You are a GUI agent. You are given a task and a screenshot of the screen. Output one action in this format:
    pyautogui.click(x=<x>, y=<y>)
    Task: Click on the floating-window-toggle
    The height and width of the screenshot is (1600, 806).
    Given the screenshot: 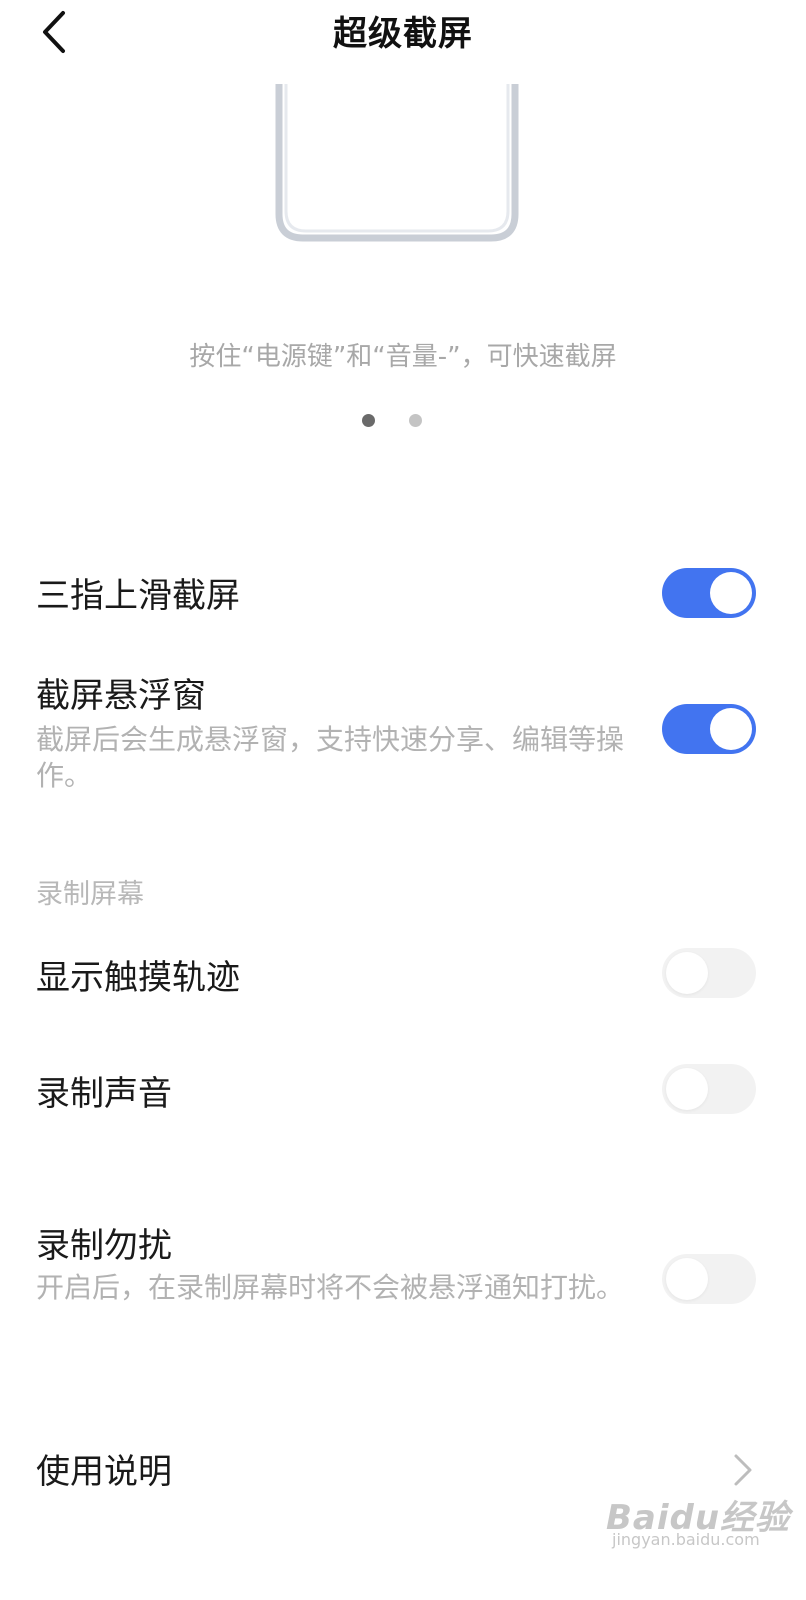 What is the action you would take?
    pyautogui.click(x=709, y=729)
    